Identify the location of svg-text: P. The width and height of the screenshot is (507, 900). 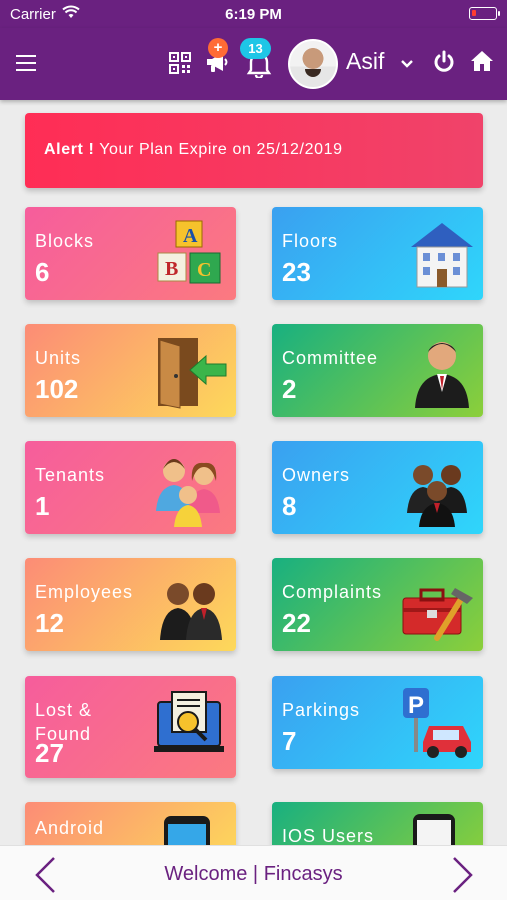
(416, 705).